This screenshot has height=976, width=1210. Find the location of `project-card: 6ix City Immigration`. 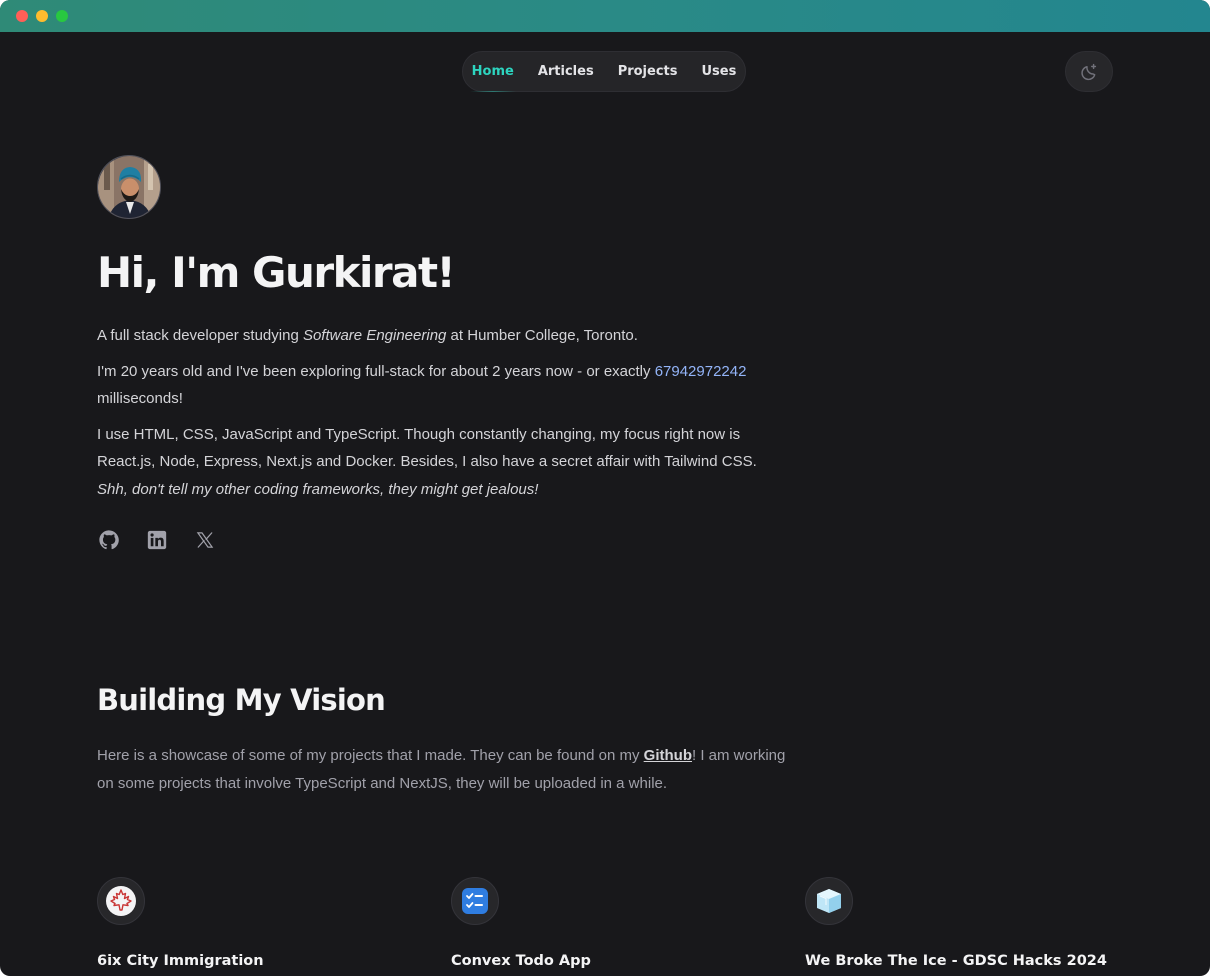

project-card: 6ix City Immigration is located at coordinates (180, 923).